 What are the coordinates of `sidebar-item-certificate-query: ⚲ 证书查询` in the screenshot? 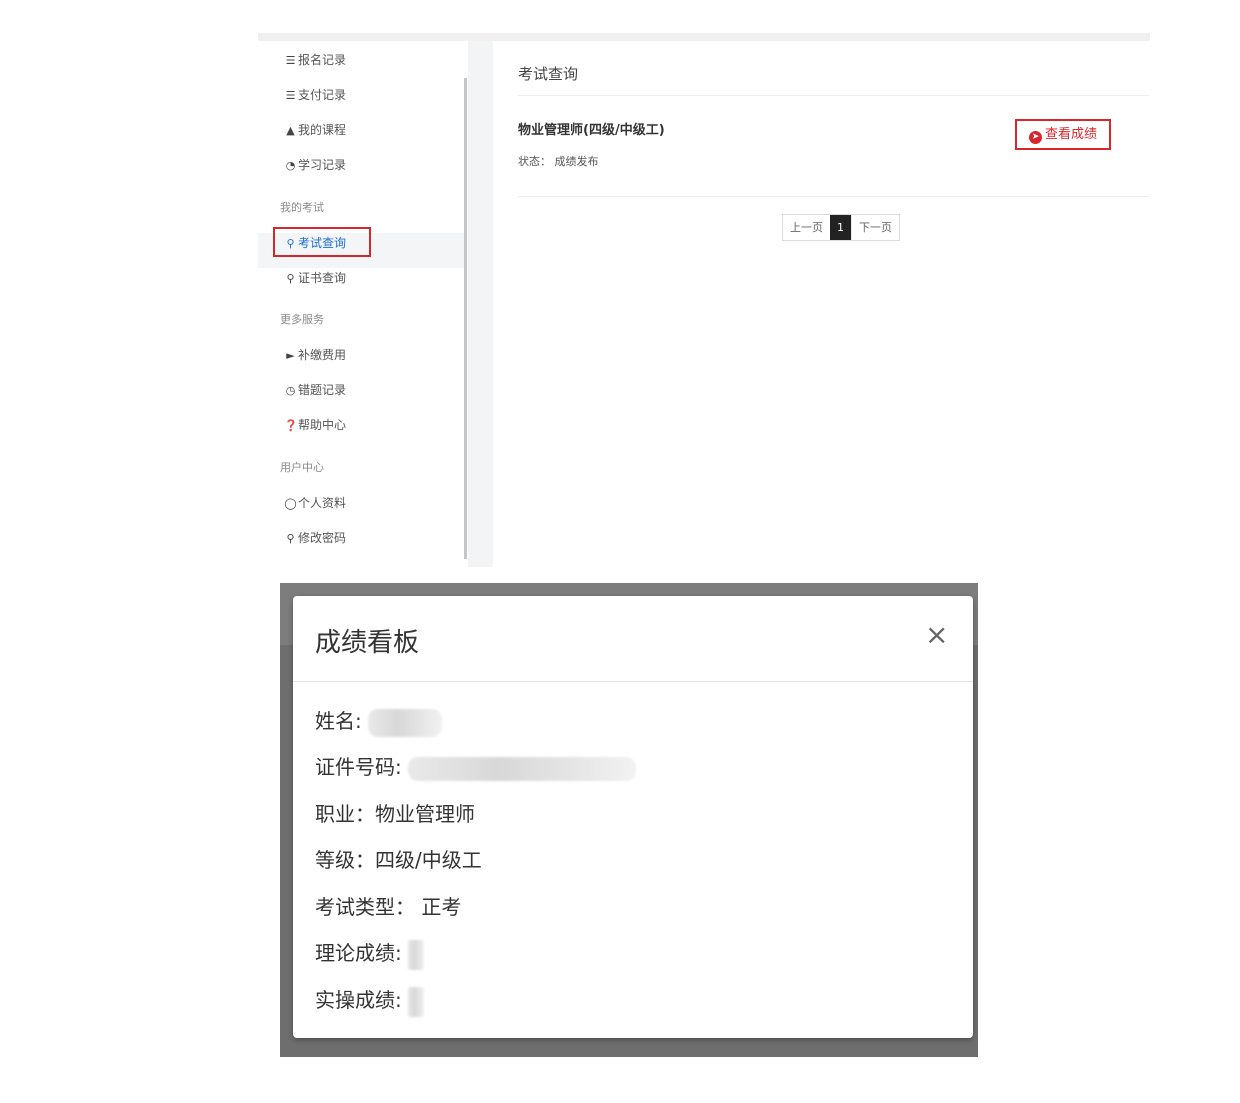 It's located at (315, 278).